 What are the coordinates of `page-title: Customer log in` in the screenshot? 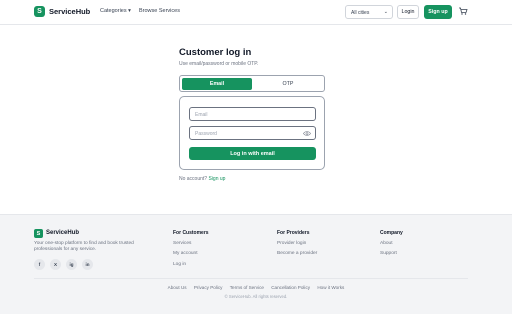 It's located at (215, 52).